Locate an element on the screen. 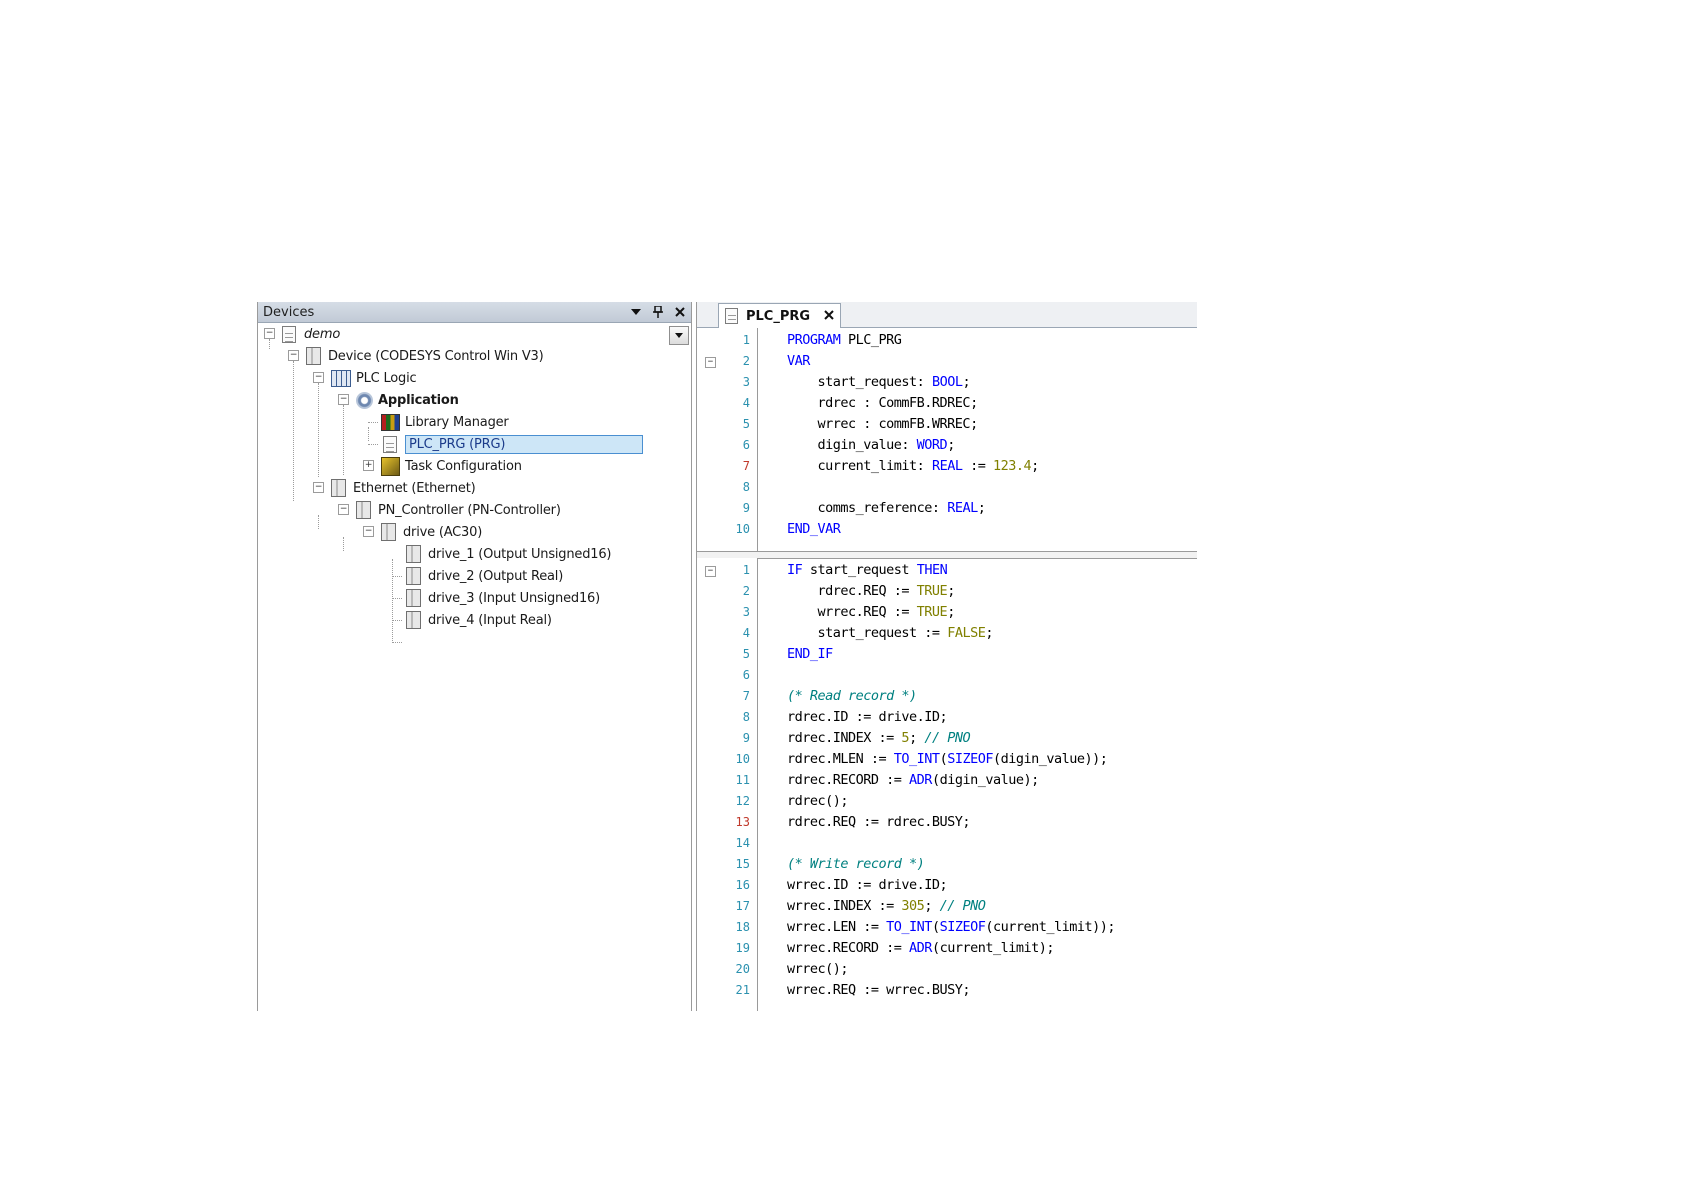  tree-node-task-configuration: + Task Configuration is located at coordinates (442, 466).